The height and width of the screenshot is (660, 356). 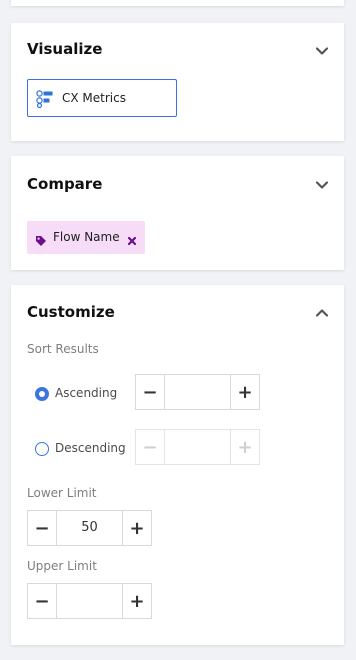 I want to click on lower-limit-stepper: − 50 +, so click(x=89, y=528).